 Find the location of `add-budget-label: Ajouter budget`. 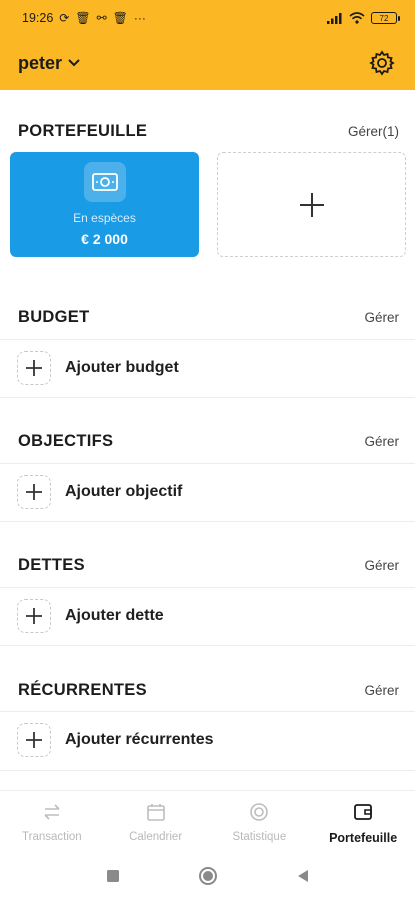

add-budget-label: Ajouter budget is located at coordinates (122, 367).